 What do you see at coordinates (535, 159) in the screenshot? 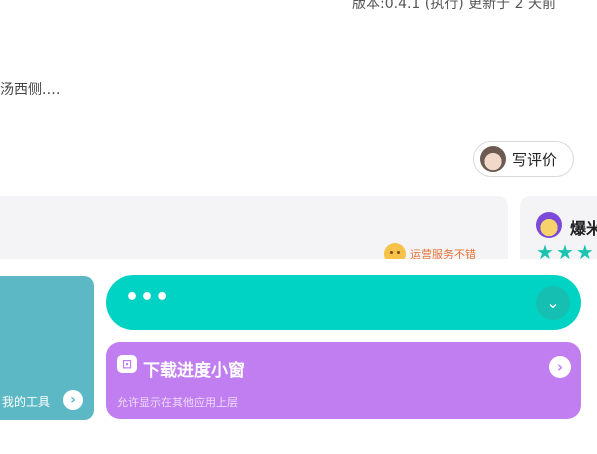
I see `write-review-label: 写评价` at bounding box center [535, 159].